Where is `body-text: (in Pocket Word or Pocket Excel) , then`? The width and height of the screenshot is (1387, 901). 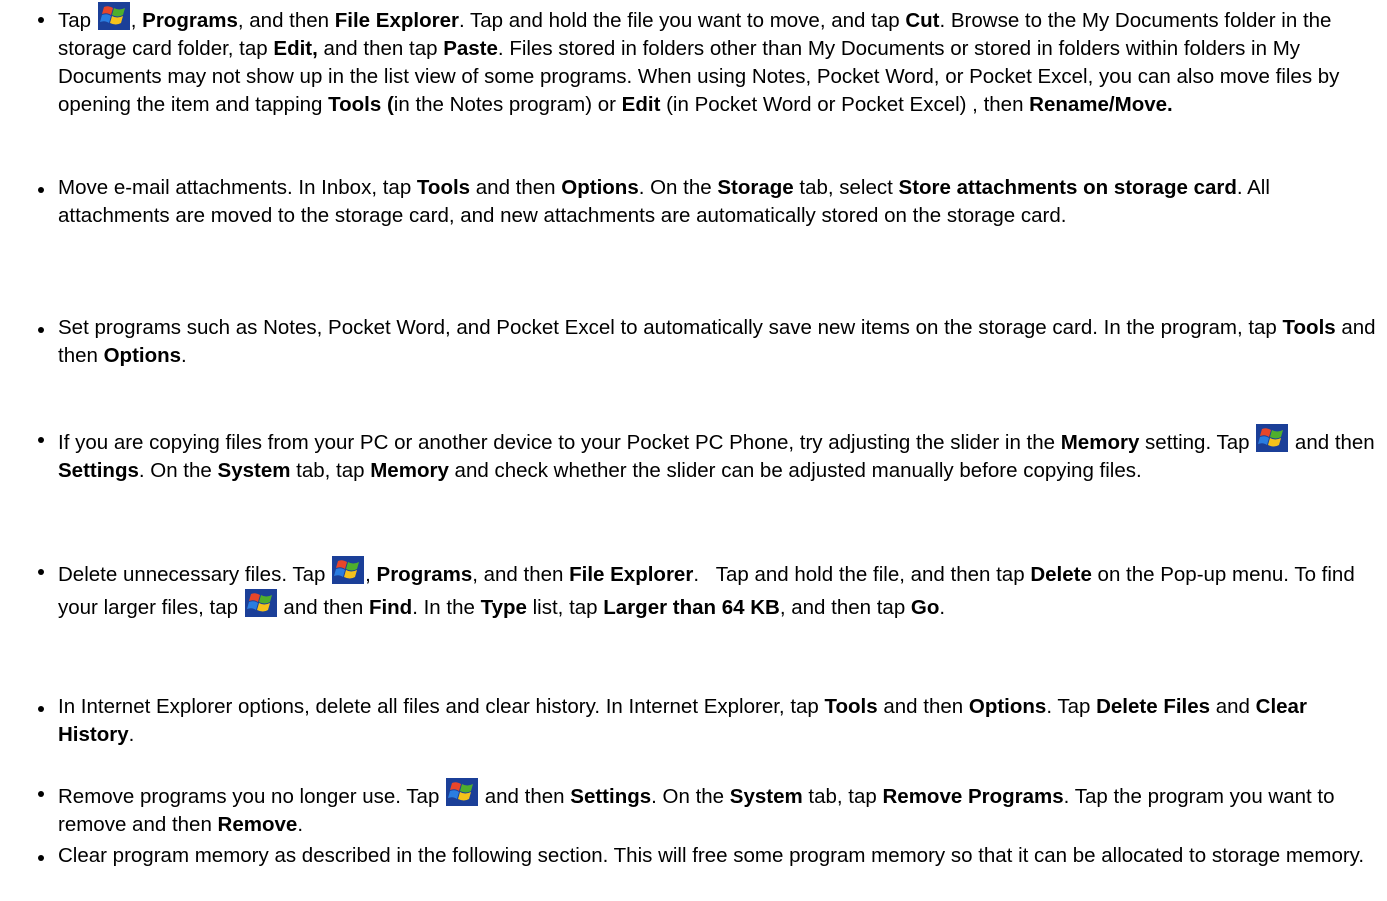
body-text: (in Pocket Word or Pocket Excel) , then is located at coordinates (845, 104).